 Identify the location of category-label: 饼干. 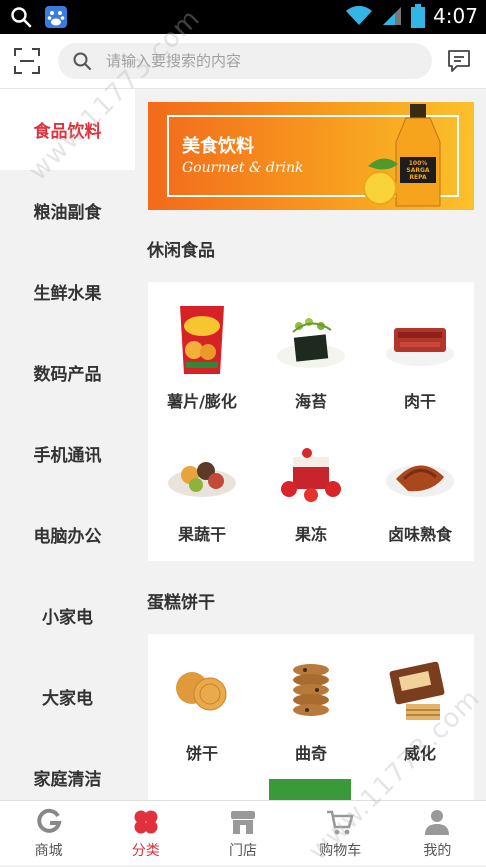
(201, 753).